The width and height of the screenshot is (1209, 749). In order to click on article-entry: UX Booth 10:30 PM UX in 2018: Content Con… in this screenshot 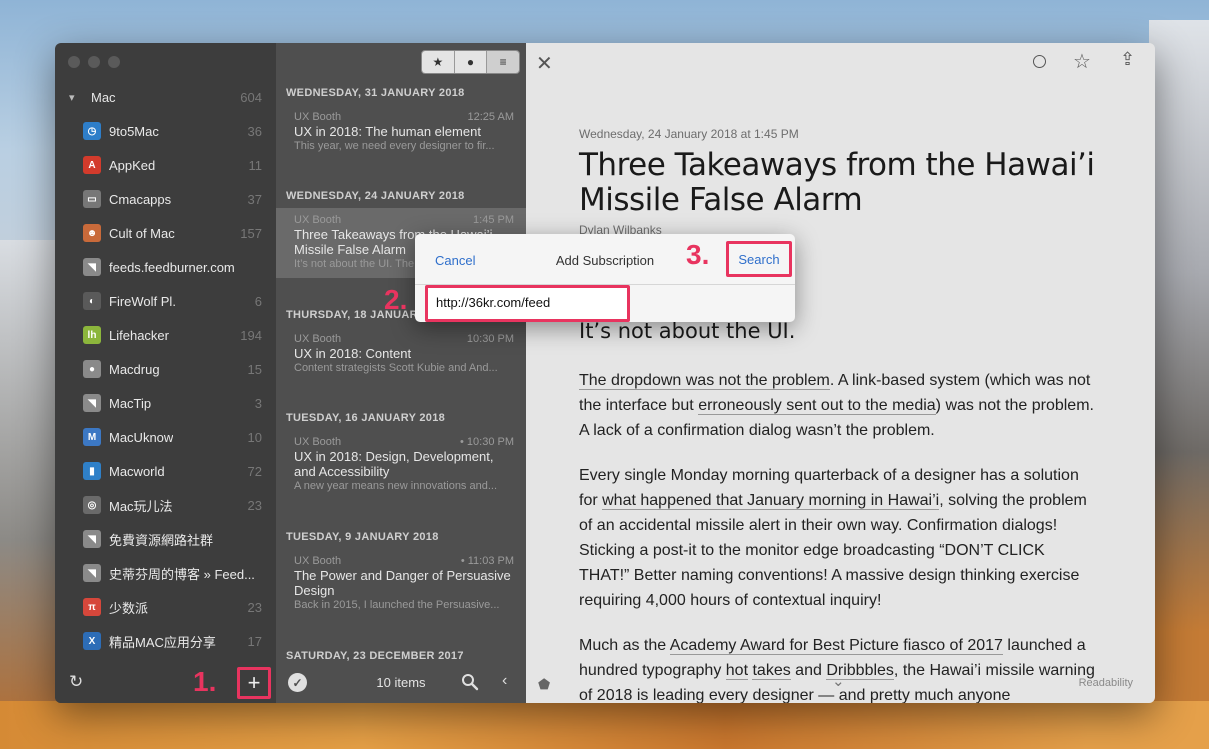, I will do `click(401, 353)`.